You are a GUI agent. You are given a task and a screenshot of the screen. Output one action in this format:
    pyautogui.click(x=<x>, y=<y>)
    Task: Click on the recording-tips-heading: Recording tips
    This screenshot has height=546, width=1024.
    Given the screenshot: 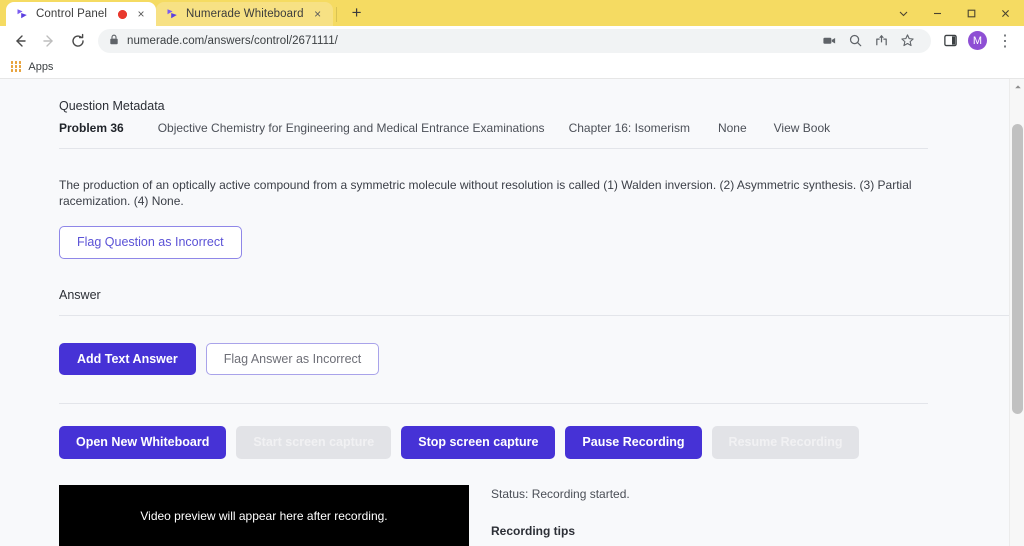 What is the action you would take?
    pyautogui.click(x=533, y=531)
    